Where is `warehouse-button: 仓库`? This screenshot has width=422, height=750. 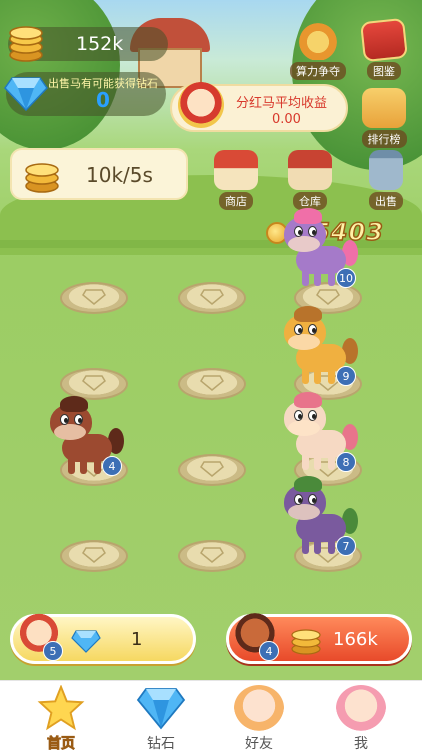 warehouse-button: 仓库 is located at coordinates (310, 180).